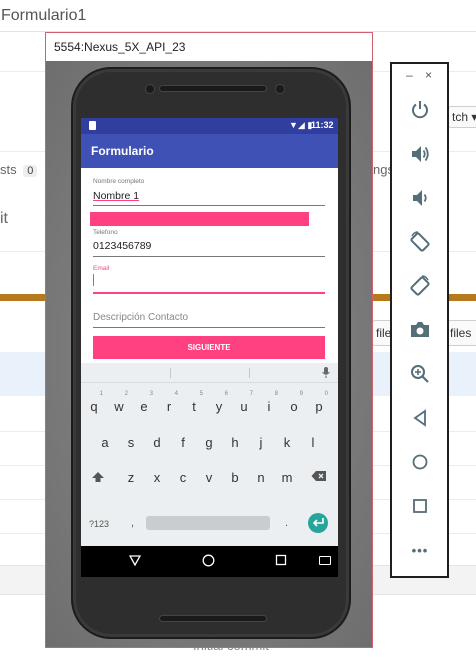 The width and height of the screenshot is (476, 667). I want to click on validation-error-bar, so click(199, 219).